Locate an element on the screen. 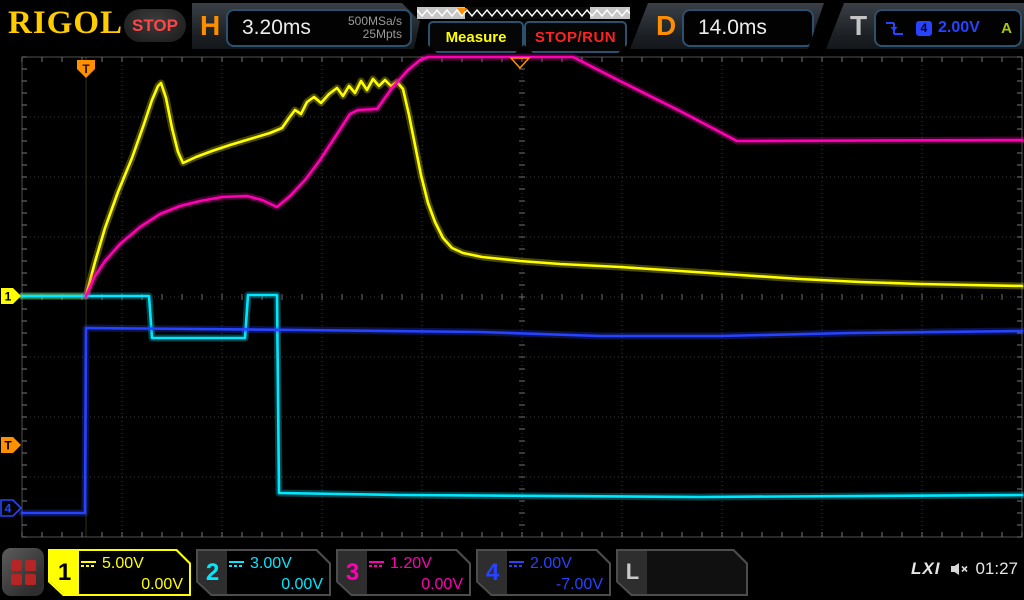 The image size is (1024, 600). svg-text: 1 is located at coordinates (8, 297).